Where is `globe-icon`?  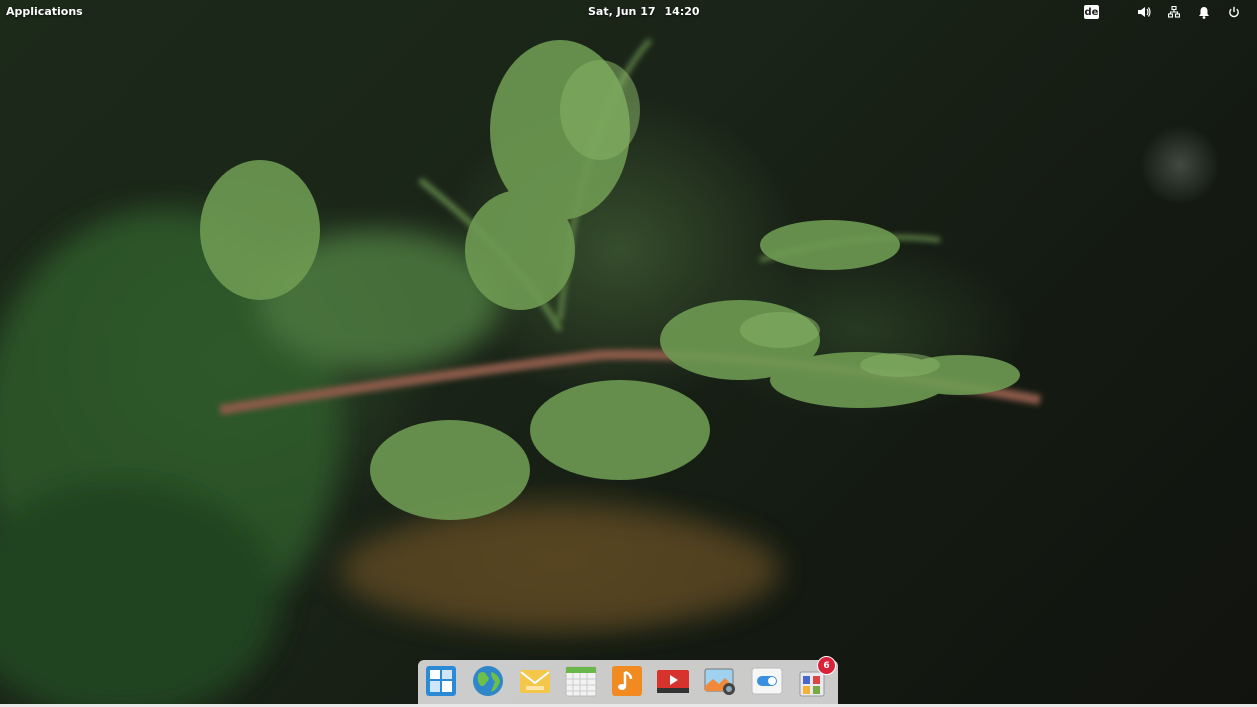 globe-icon is located at coordinates (488, 681).